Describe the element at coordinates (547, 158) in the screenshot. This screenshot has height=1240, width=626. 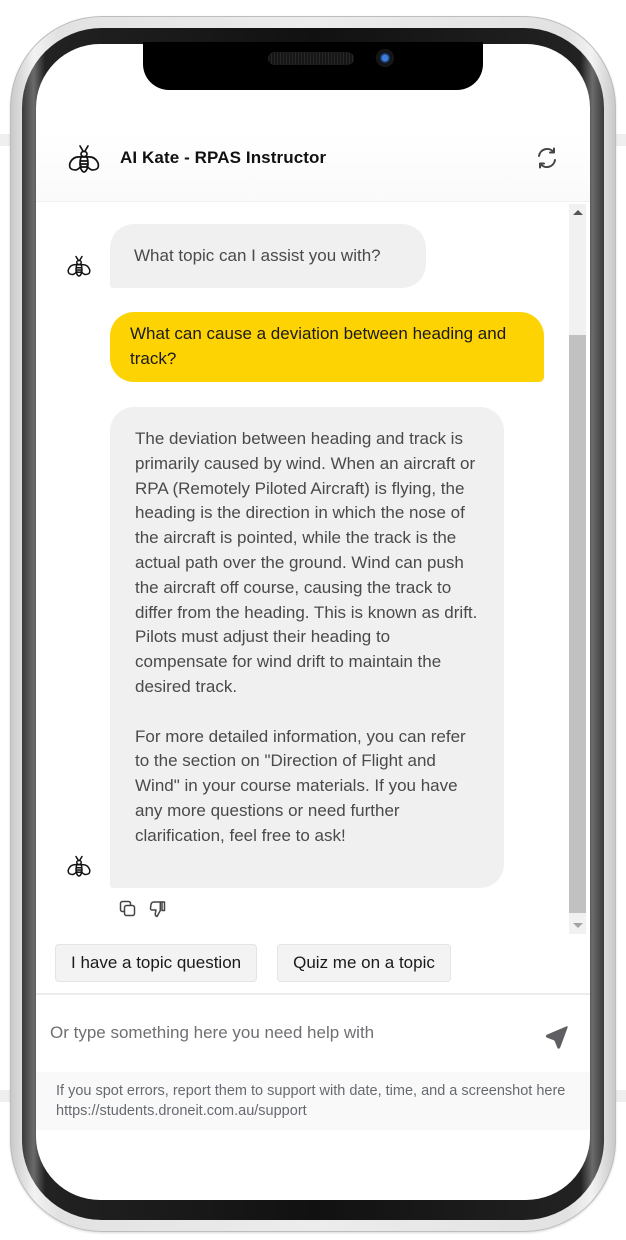
I see `refresh-icon` at that location.